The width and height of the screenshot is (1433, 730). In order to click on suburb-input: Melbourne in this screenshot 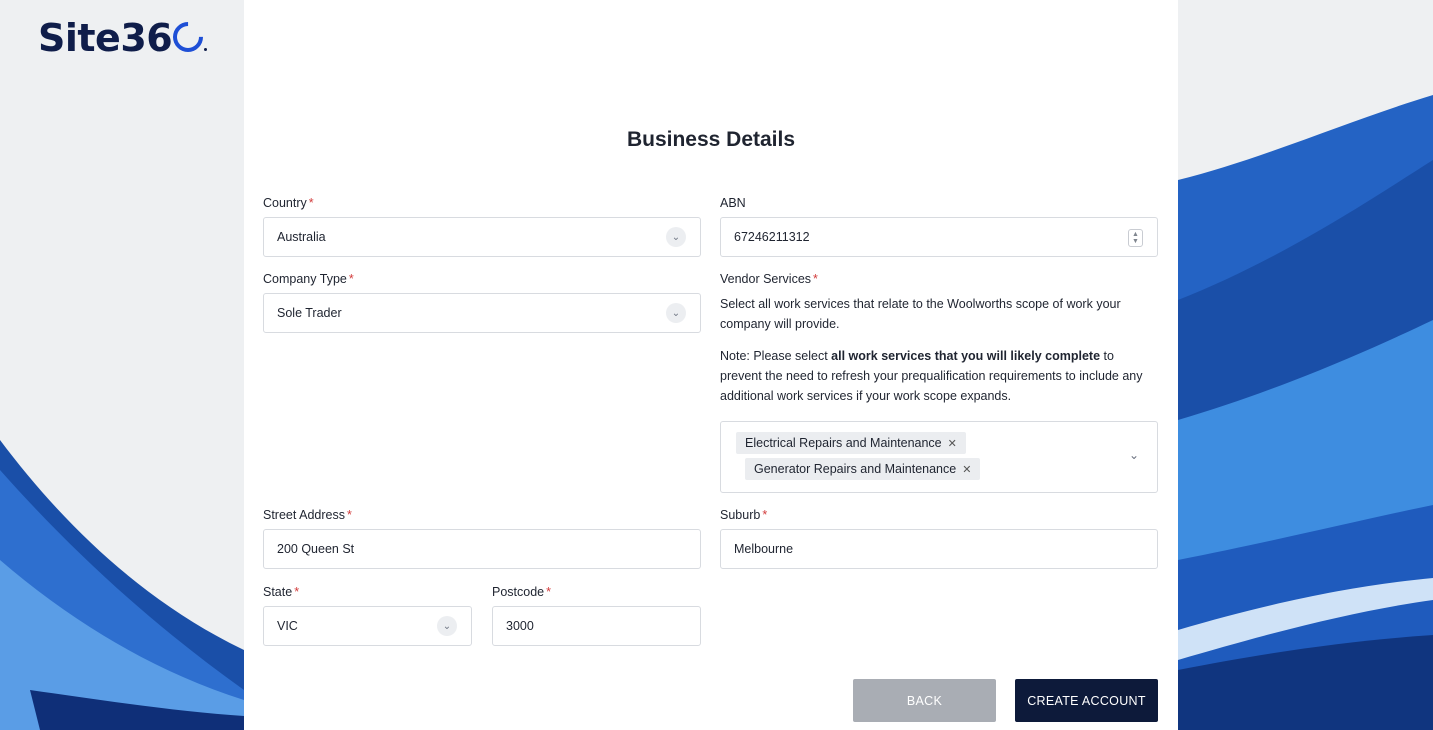, I will do `click(939, 549)`.